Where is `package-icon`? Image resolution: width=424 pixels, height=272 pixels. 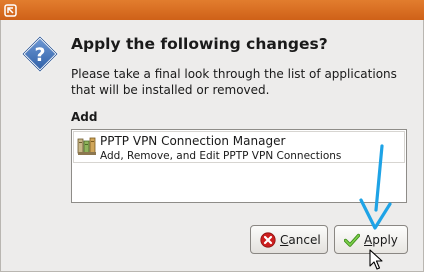 package-icon is located at coordinates (86, 146).